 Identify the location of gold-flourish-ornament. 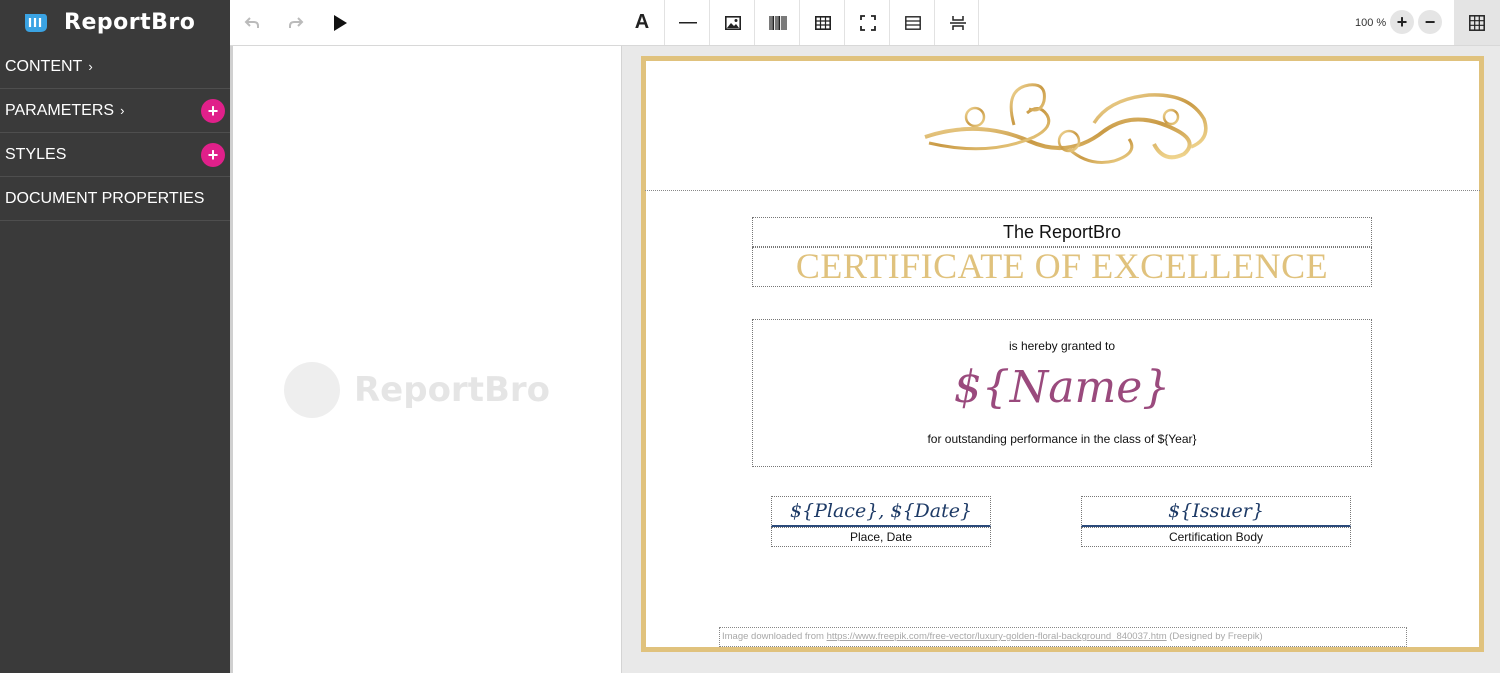
(1066, 123).